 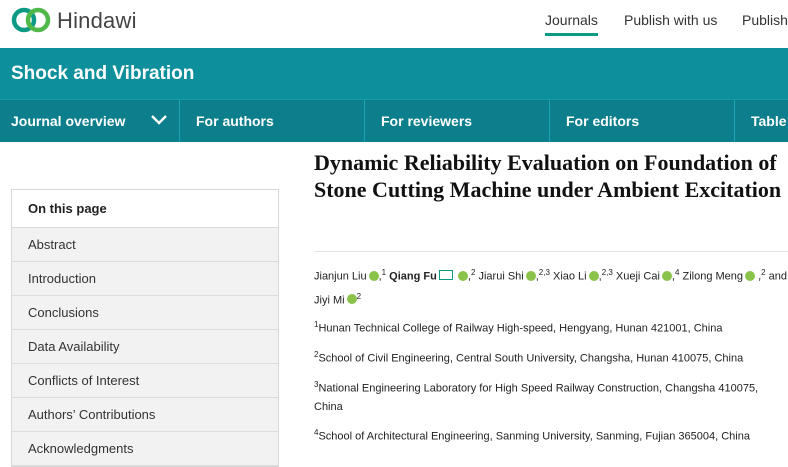 What do you see at coordinates (145, 245) in the screenshot?
I see `sidebar-item-abstract: Abstract` at bounding box center [145, 245].